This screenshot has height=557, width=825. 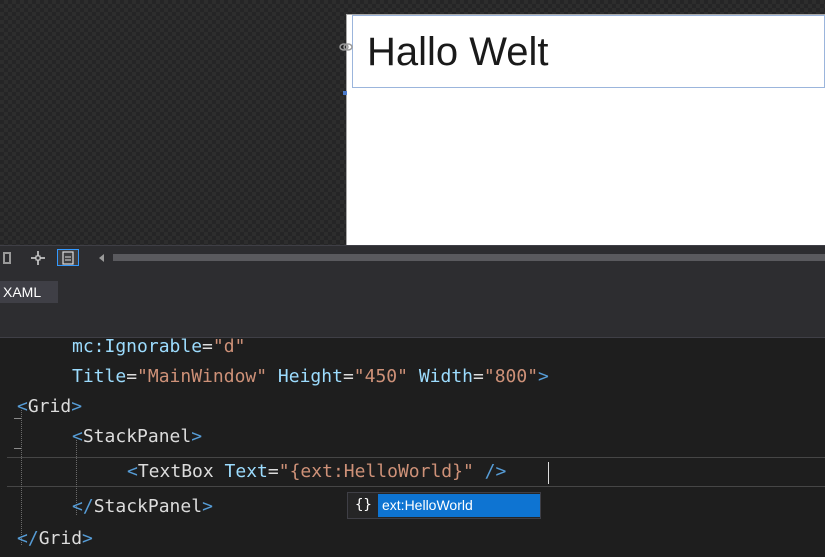 What do you see at coordinates (17, 448) in the screenshot?
I see `outline-marker` at bounding box center [17, 448].